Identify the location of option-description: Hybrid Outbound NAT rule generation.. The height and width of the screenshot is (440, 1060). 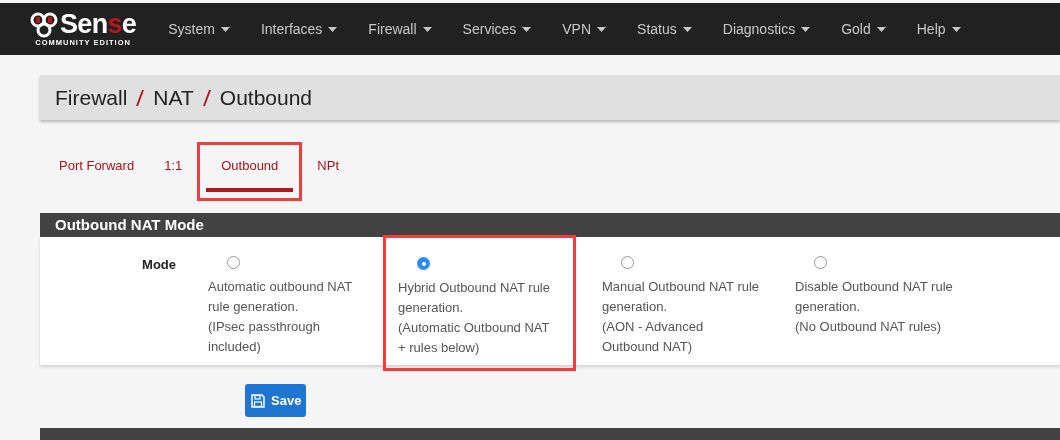
(474, 298).